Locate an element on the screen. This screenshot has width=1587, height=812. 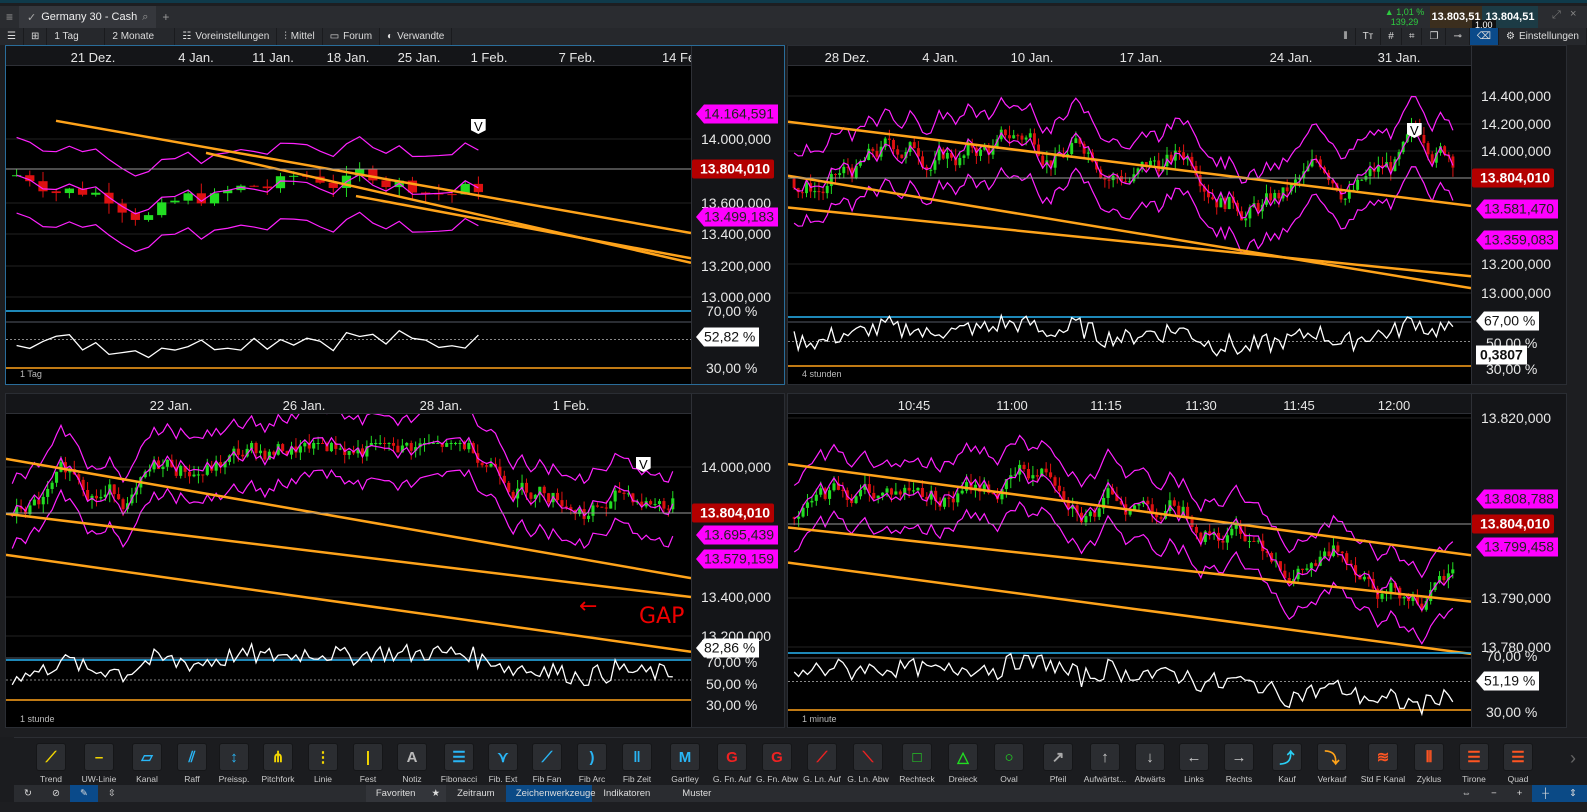
scroll-right-icon: › is located at coordinates (1573, 758).